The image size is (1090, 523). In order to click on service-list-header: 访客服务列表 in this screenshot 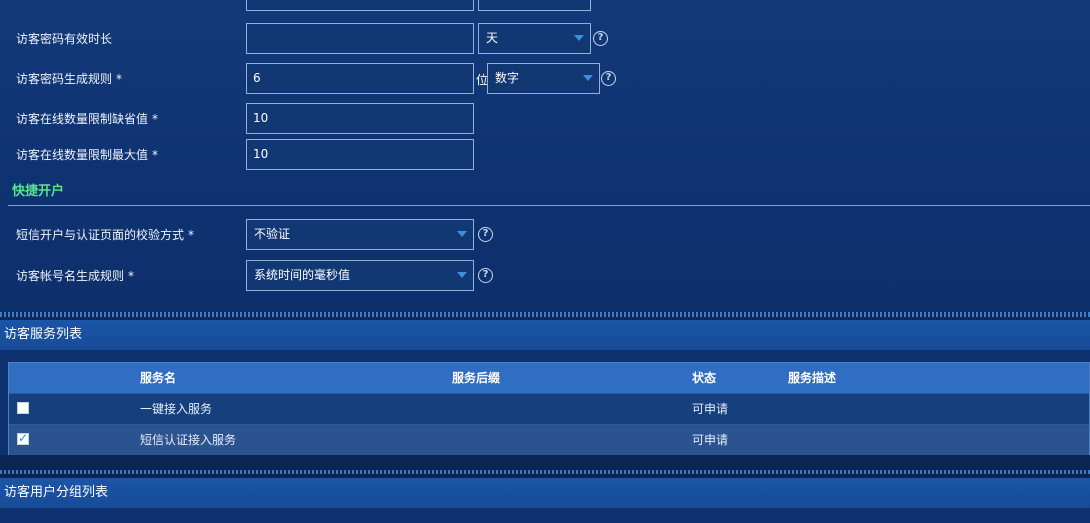, I will do `click(545, 335)`.